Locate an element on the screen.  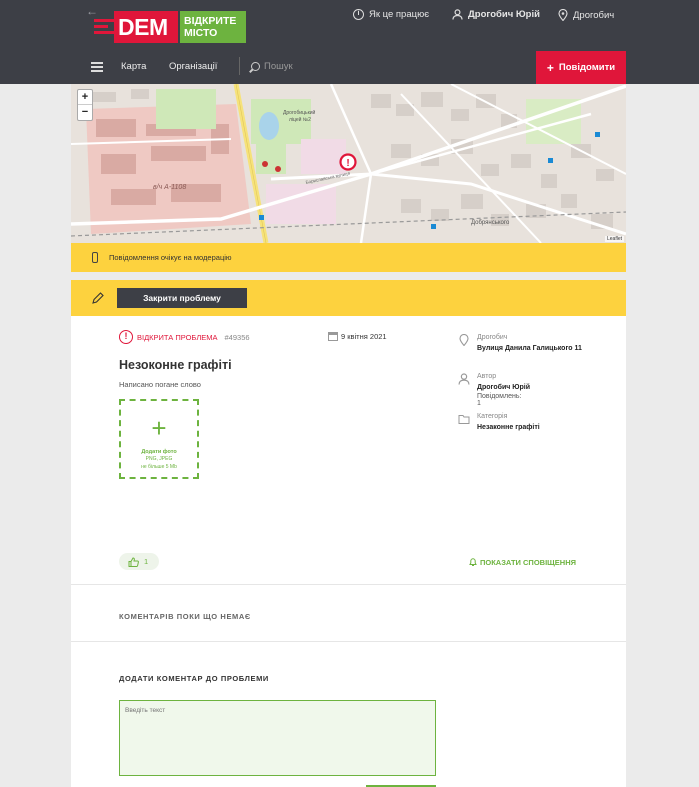
problem-status: ! Відкрита проблема #49356 is located at coordinates (184, 337).